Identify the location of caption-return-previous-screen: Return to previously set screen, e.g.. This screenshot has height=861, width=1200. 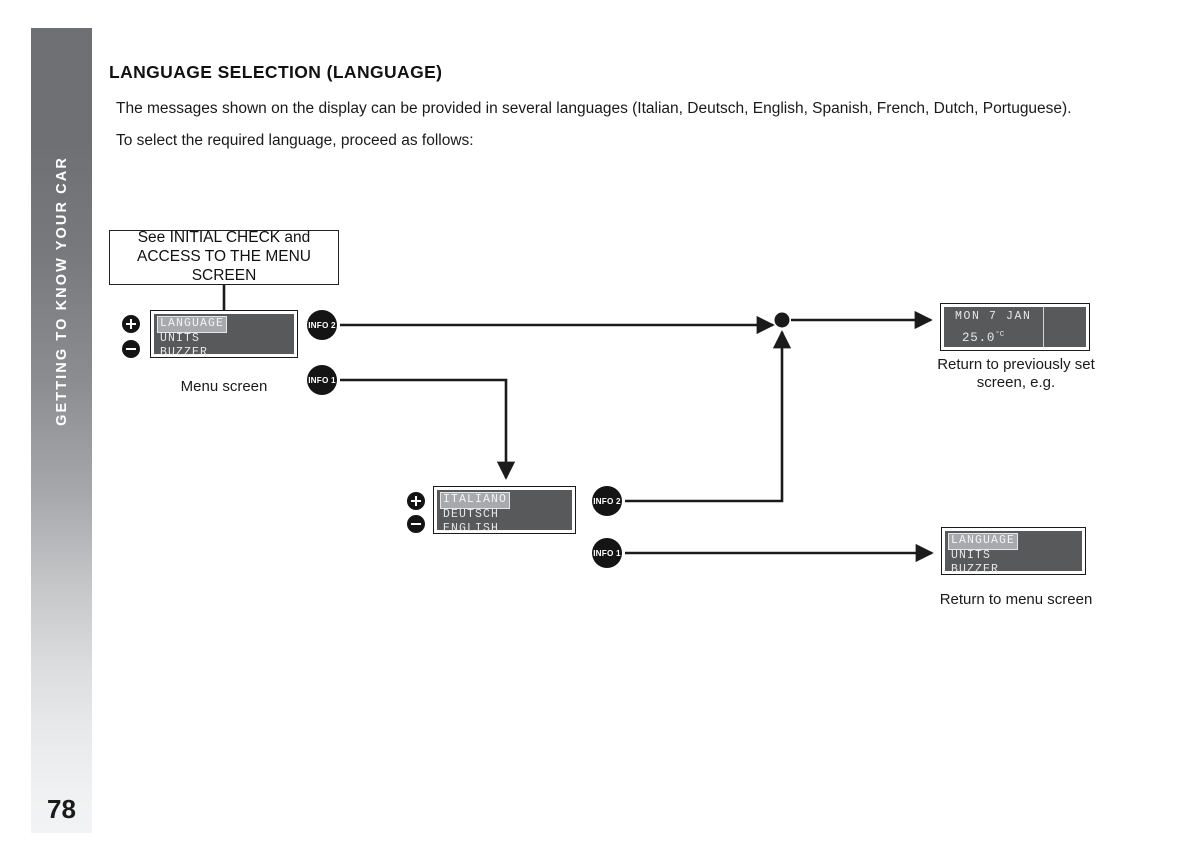
(1016, 373).